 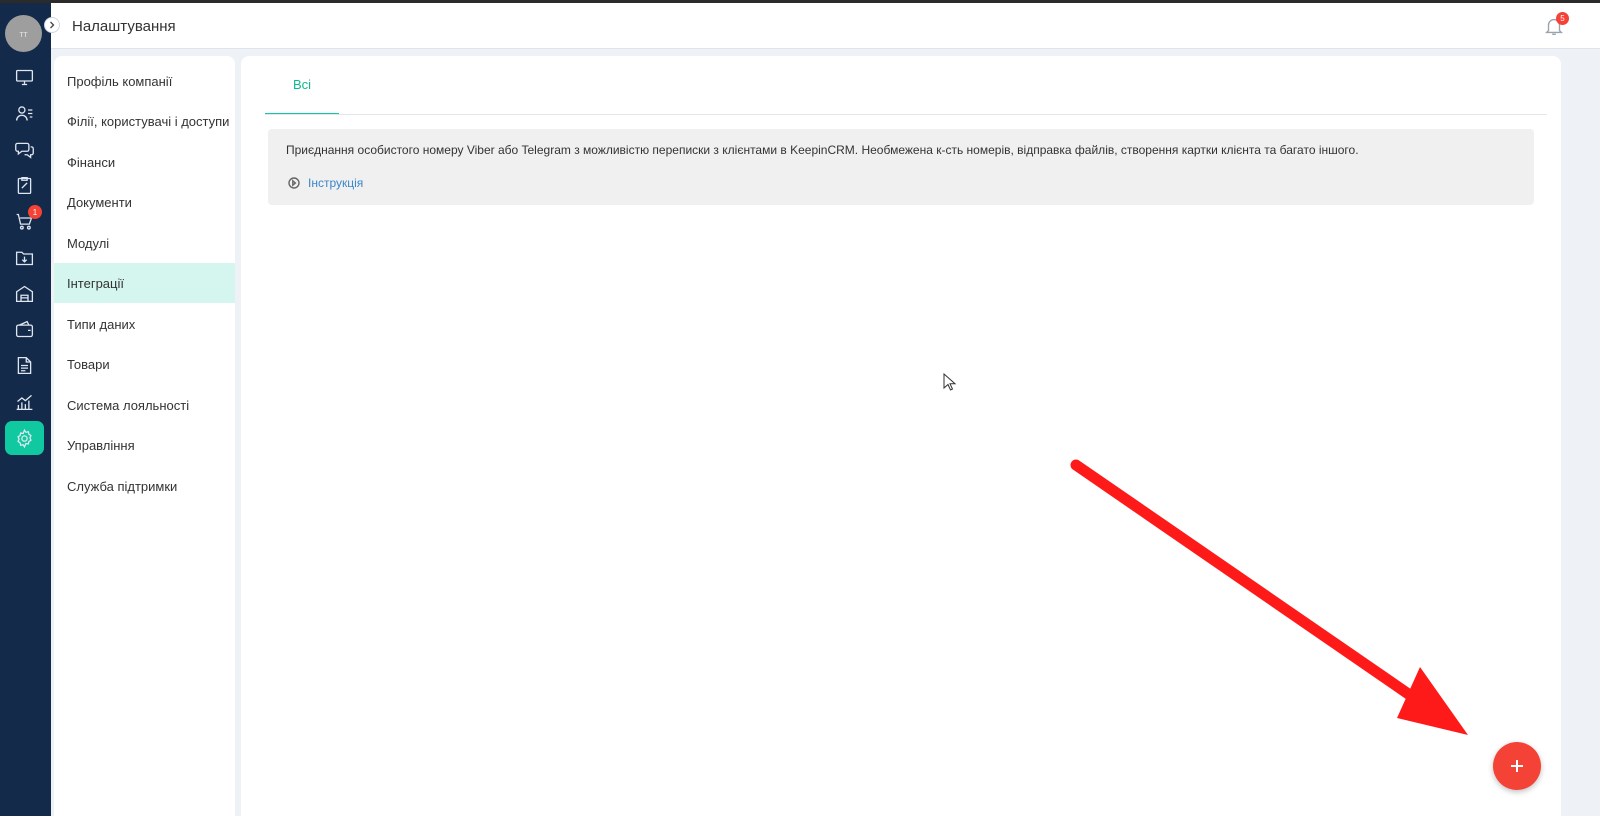 I want to click on gear-icon, so click(x=24, y=438).